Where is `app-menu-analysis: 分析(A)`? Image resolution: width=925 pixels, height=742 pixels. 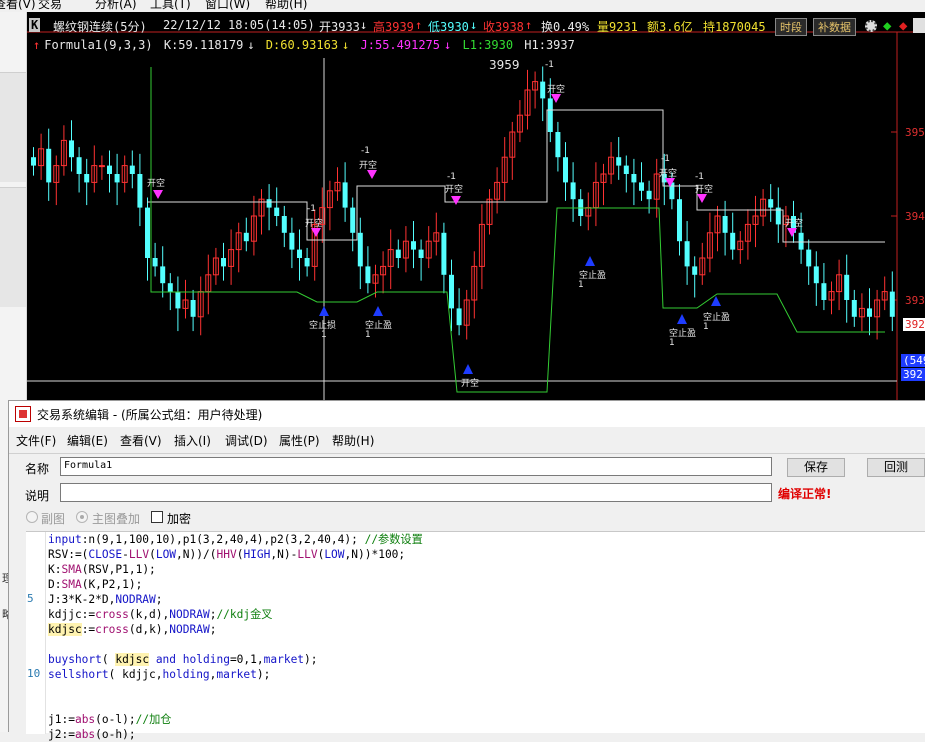 app-menu-analysis: 分析(A) is located at coordinates (116, 6).